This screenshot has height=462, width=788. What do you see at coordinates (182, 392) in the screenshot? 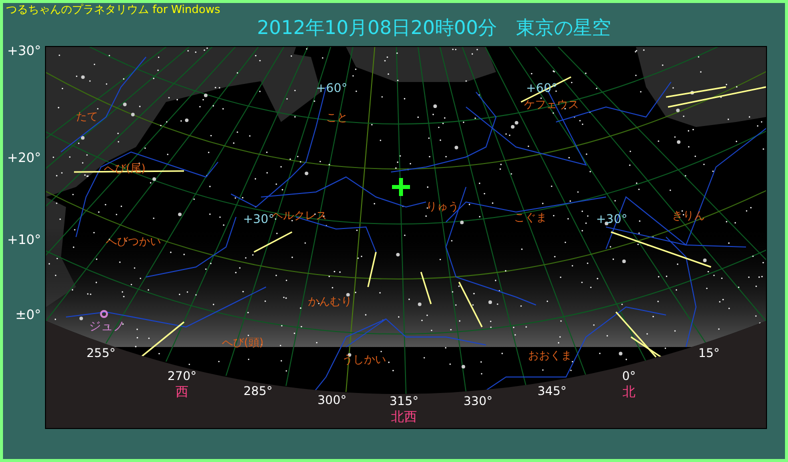
I see `direction-label: 西` at bounding box center [182, 392].